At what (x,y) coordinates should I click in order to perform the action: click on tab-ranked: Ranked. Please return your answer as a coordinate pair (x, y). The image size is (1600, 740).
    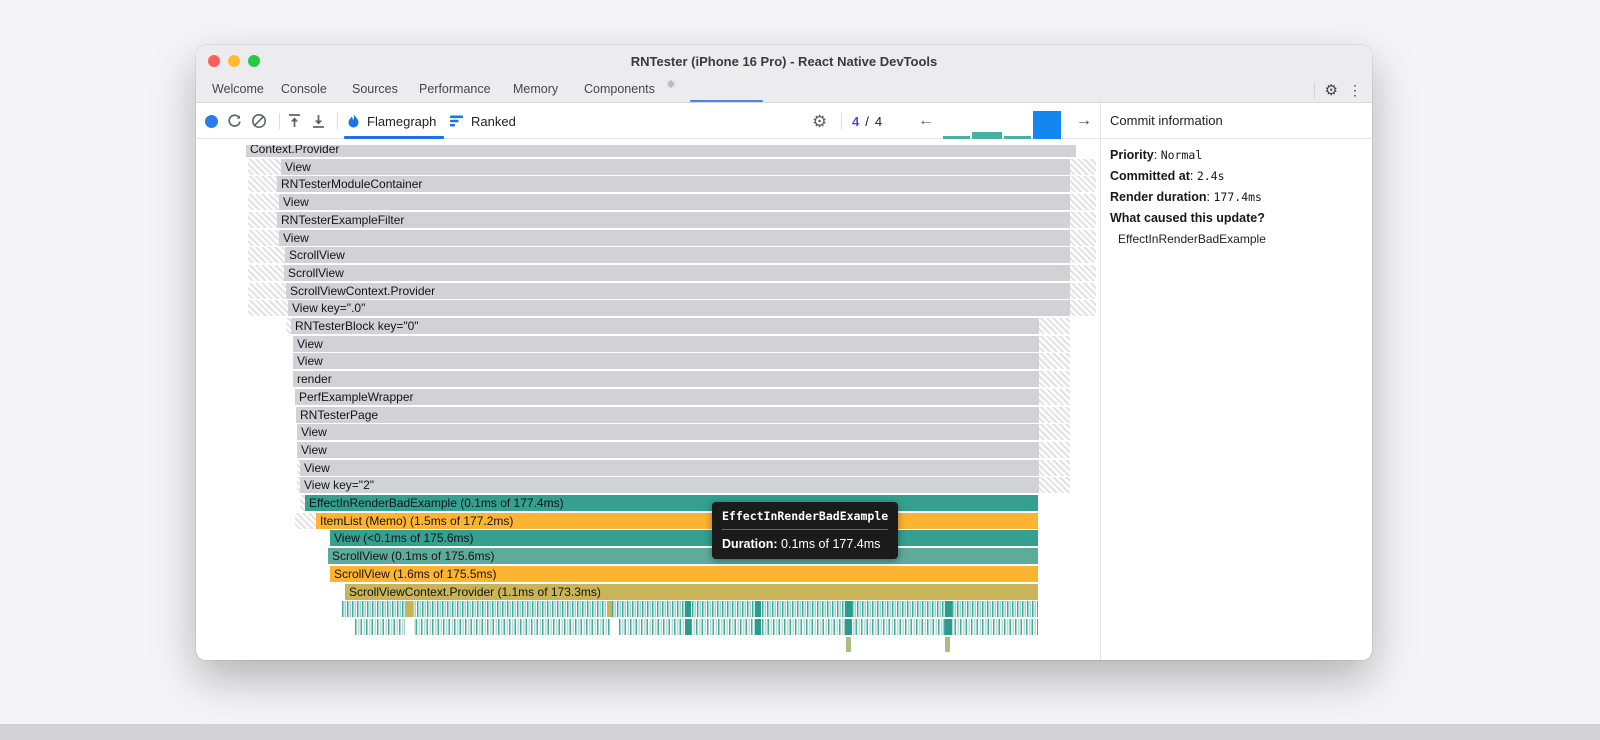
    Looking at the image, I should click on (483, 121).